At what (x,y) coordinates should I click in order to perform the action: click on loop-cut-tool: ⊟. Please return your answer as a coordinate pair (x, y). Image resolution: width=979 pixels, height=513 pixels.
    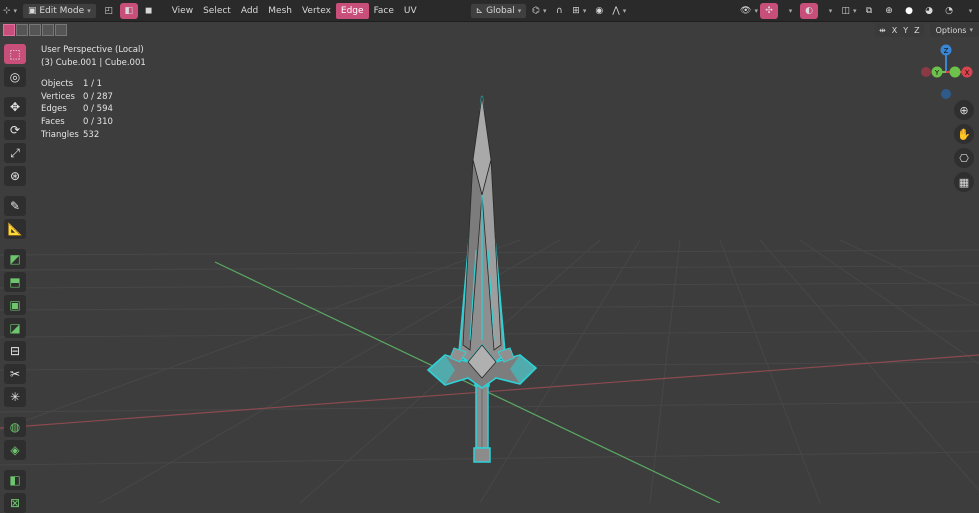
    Looking at the image, I should click on (15, 351).